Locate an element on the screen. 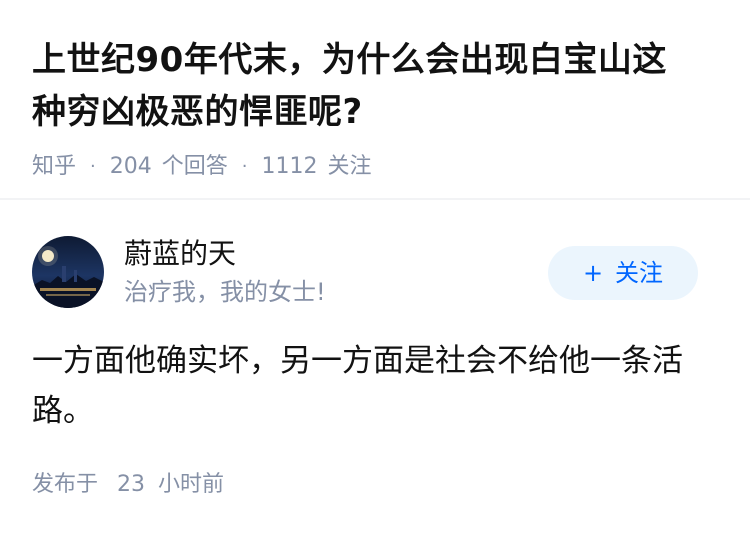 The height and width of the screenshot is (538, 750). post-time: 发布于 23 小时前 is located at coordinates (128, 485).